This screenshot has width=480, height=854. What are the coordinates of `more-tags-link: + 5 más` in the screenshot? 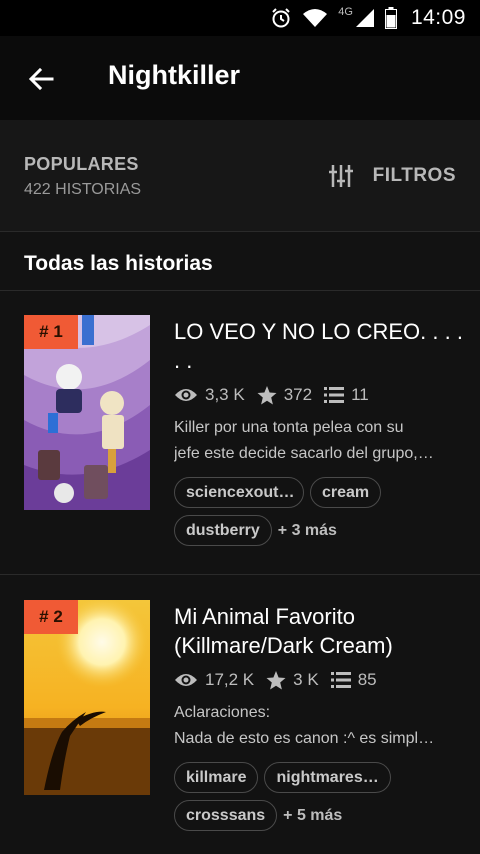 It's located at (312, 816).